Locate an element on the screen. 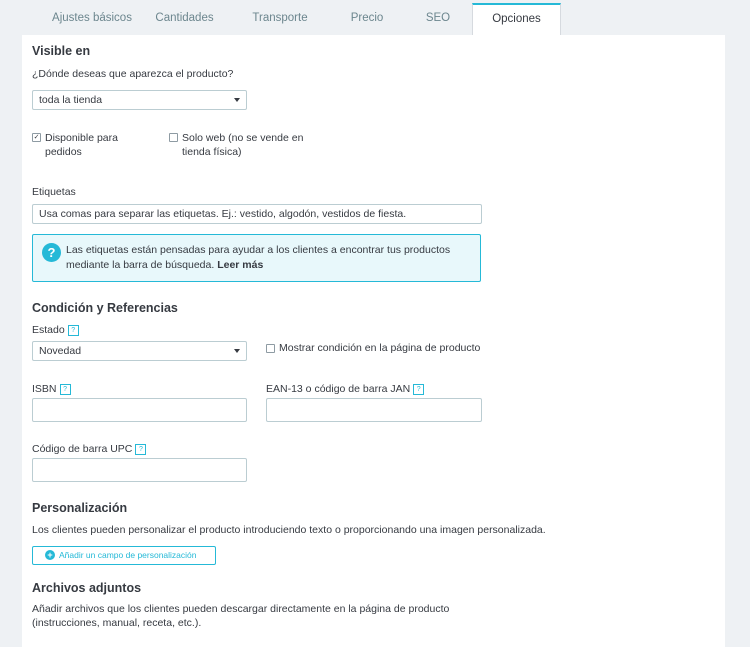 Image resolution: width=750 pixels, height=647 pixels. add-customization-field-button: + Añadir un campo de personalización is located at coordinates (124, 555).